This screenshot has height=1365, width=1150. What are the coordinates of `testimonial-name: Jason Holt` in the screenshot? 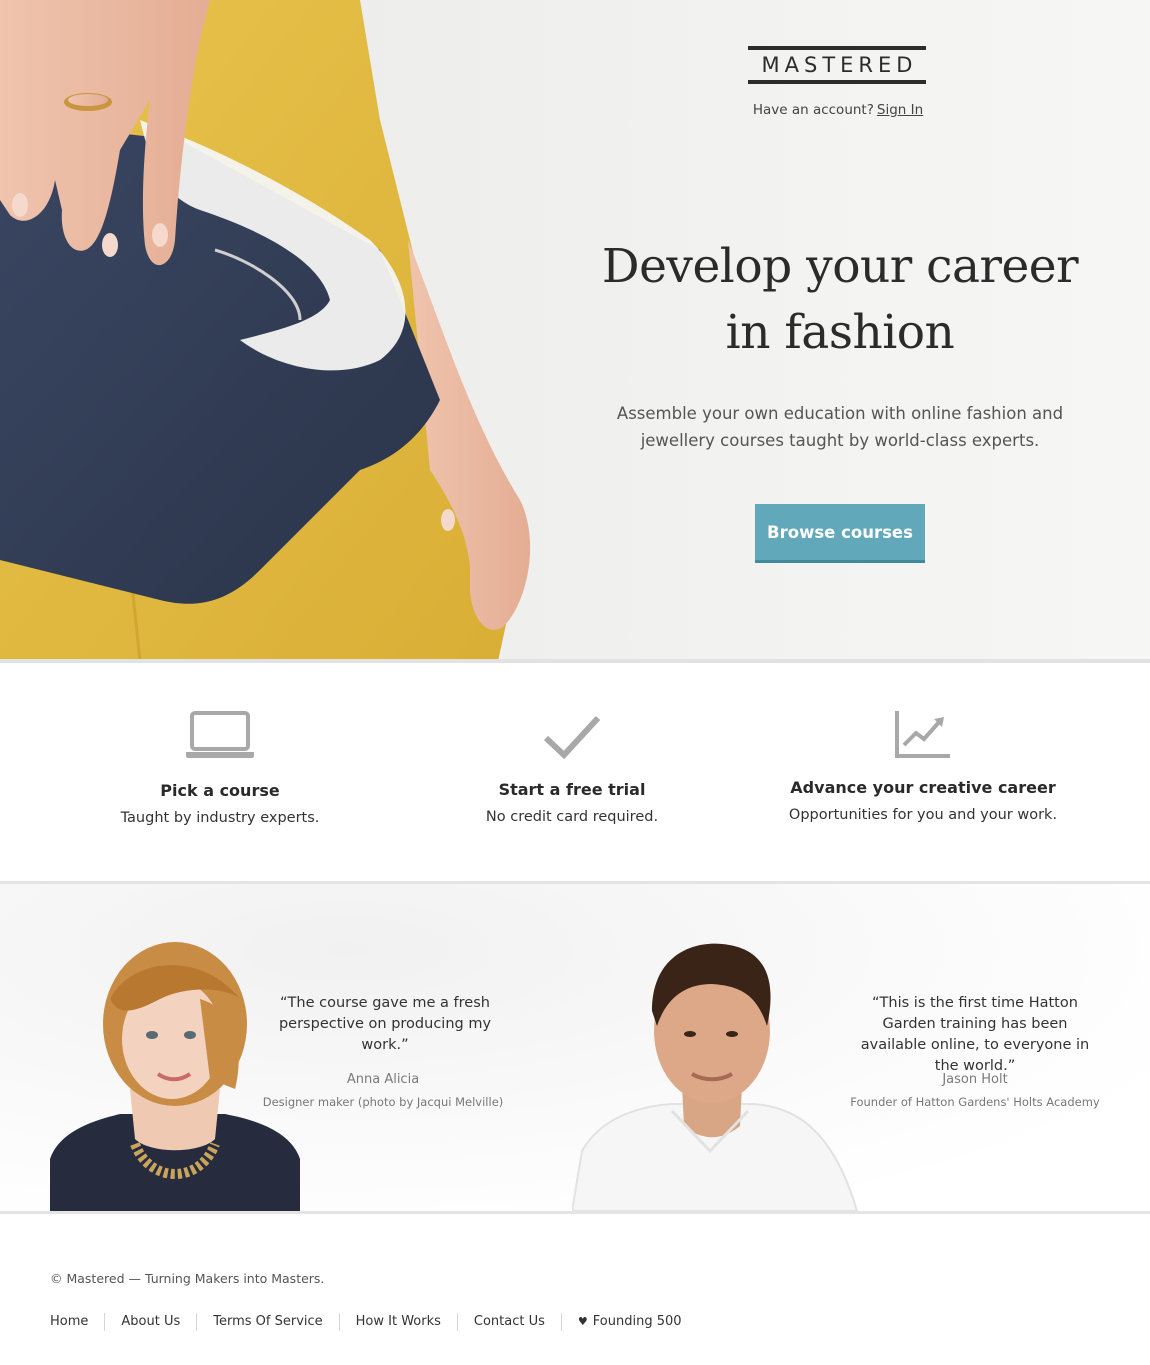 It's located at (975, 1079).